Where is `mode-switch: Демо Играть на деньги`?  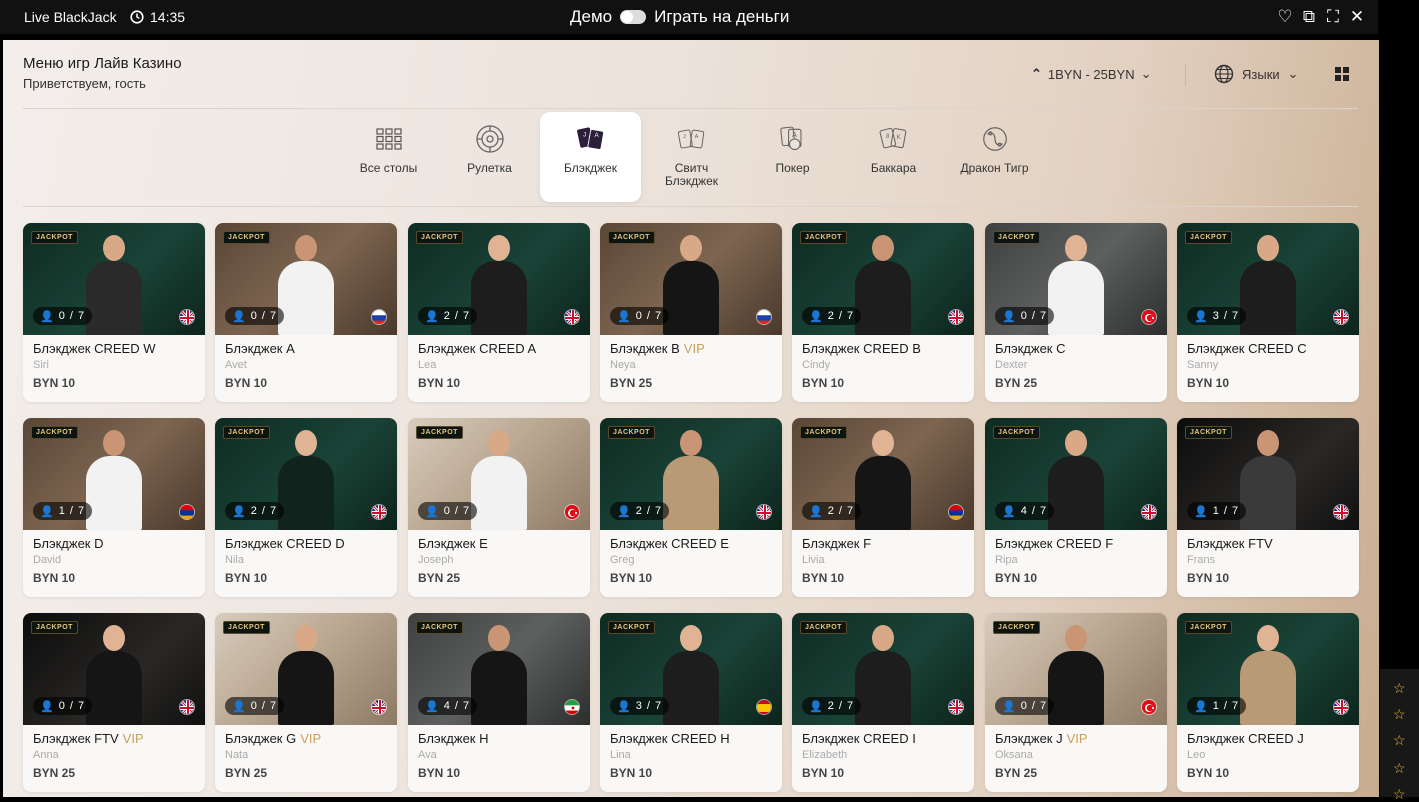 mode-switch: Демо Играть на деньги is located at coordinates (679, 17).